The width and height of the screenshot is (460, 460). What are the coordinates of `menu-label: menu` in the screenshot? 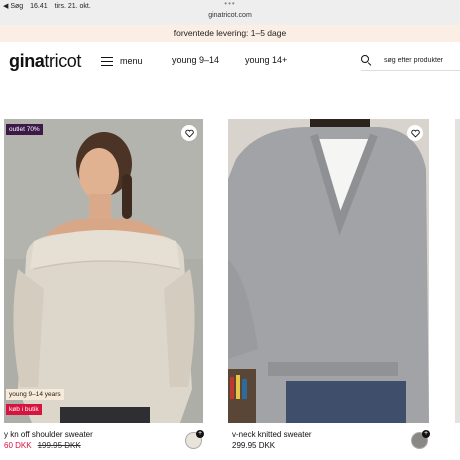 It's located at (131, 61).